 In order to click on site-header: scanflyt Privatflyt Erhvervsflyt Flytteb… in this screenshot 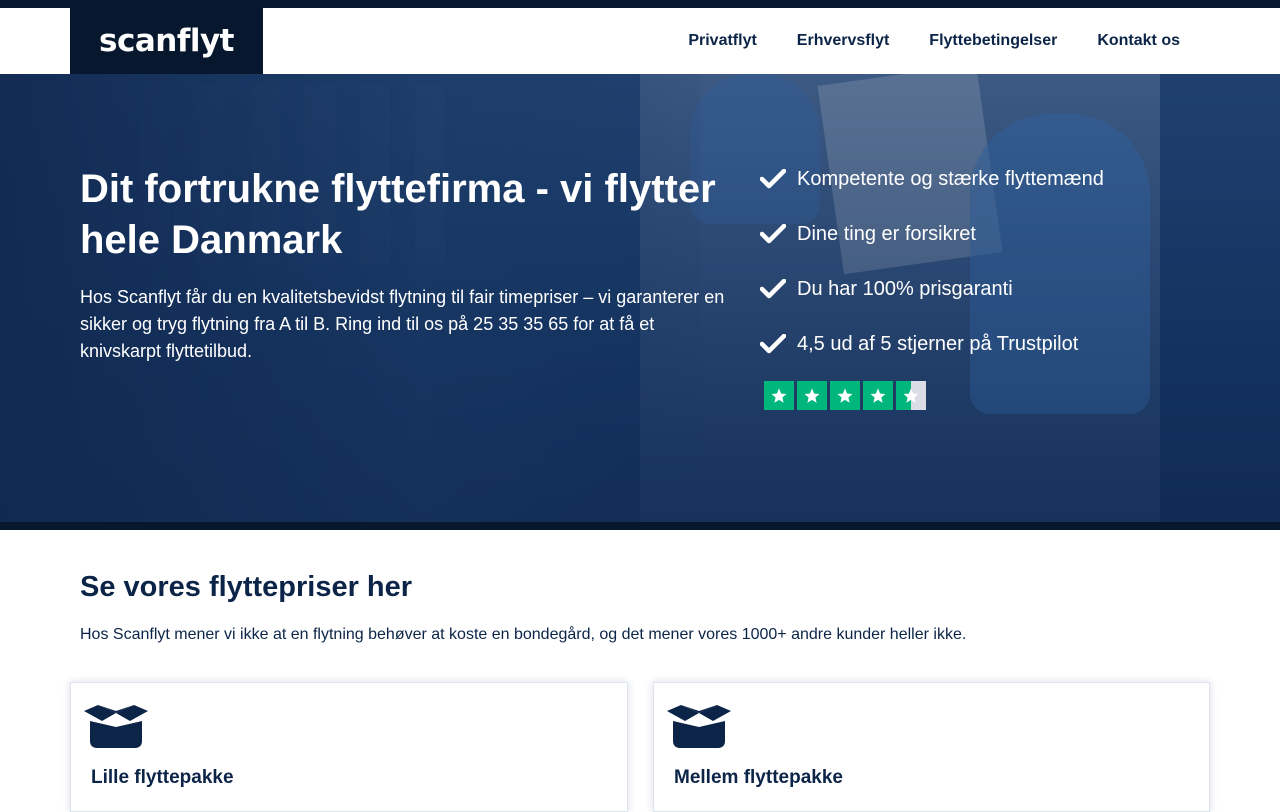, I will do `click(640, 41)`.